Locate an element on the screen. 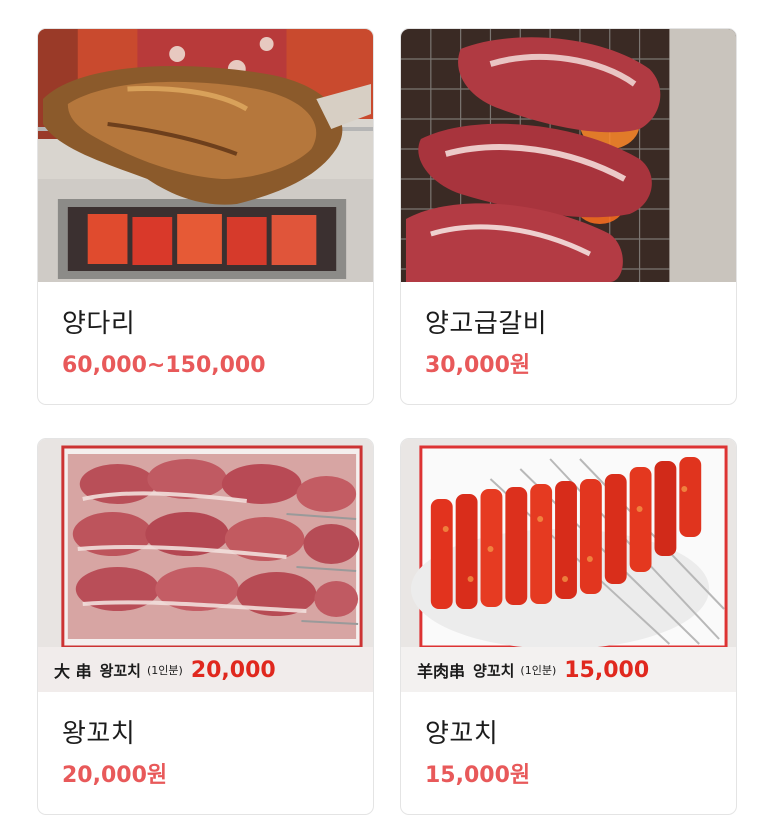  lamb-skewer-info: 양꼬치 15,000원 is located at coordinates (568, 741).